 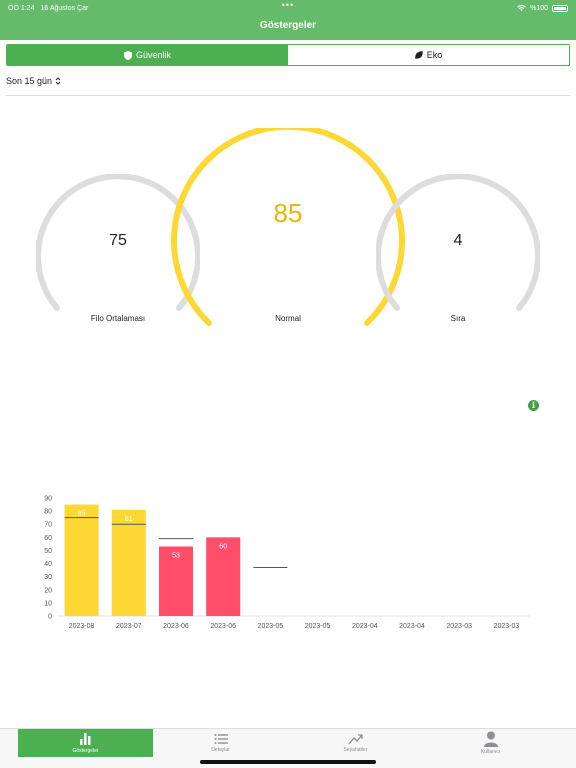 What do you see at coordinates (82, 514) in the screenshot?
I see `bar-value-label: 85` at bounding box center [82, 514].